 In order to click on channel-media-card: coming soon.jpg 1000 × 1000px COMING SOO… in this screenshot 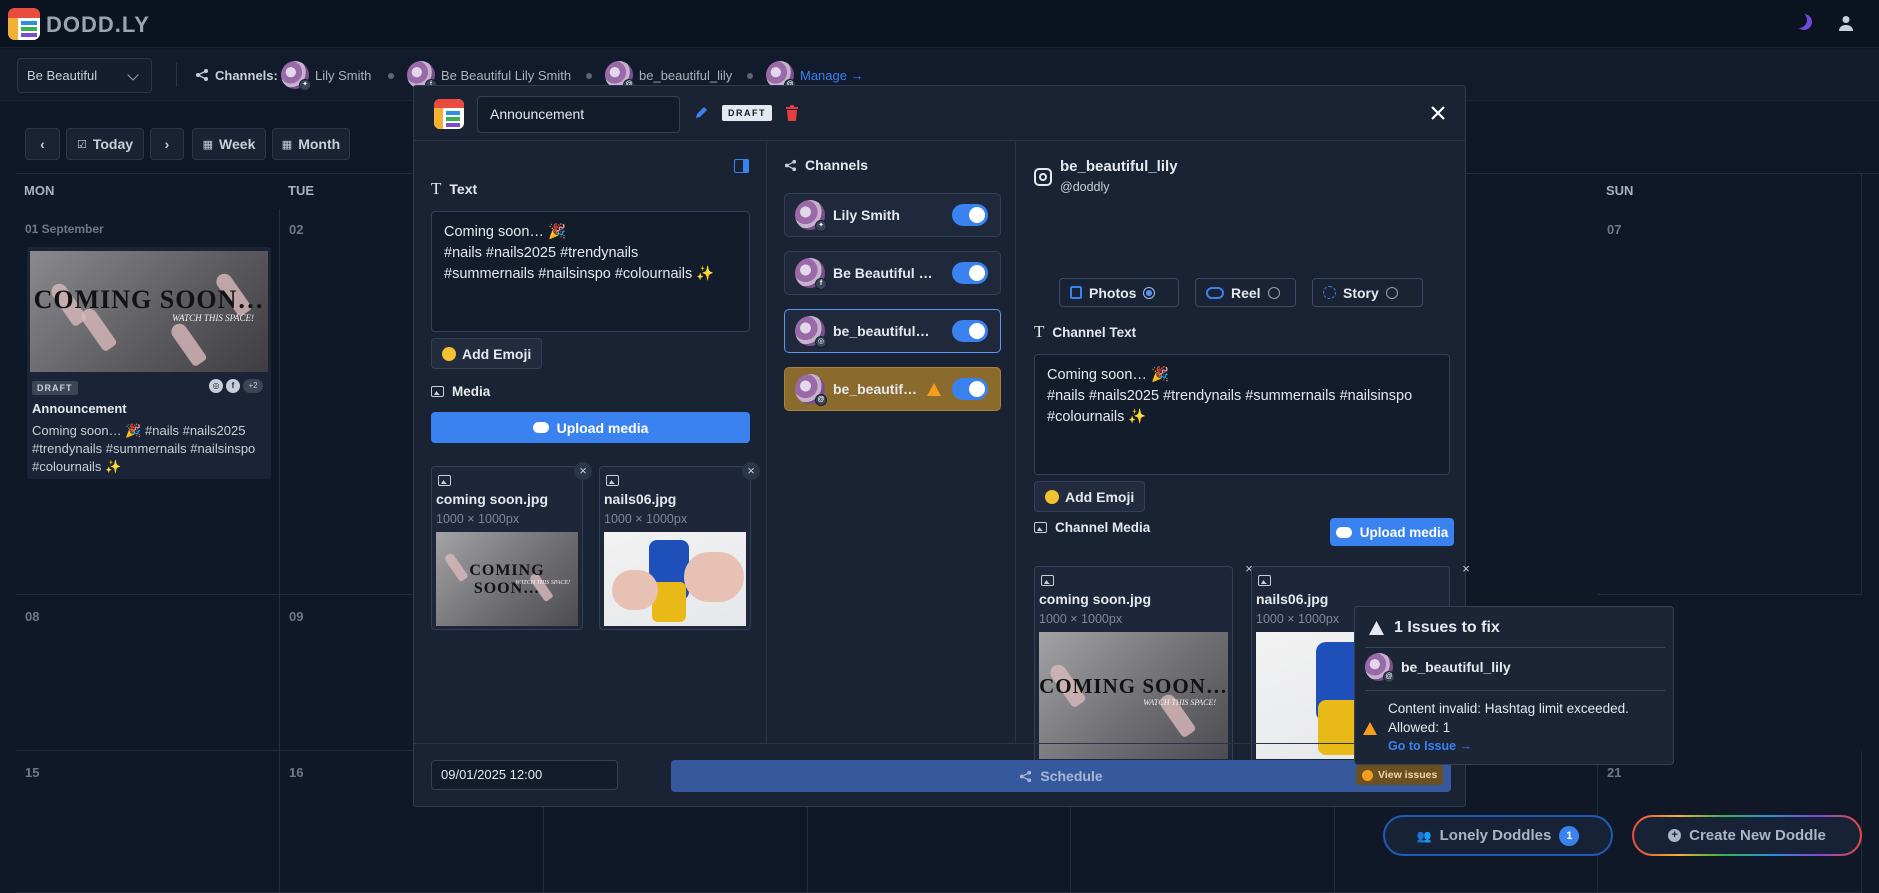, I will do `click(1133, 665)`.